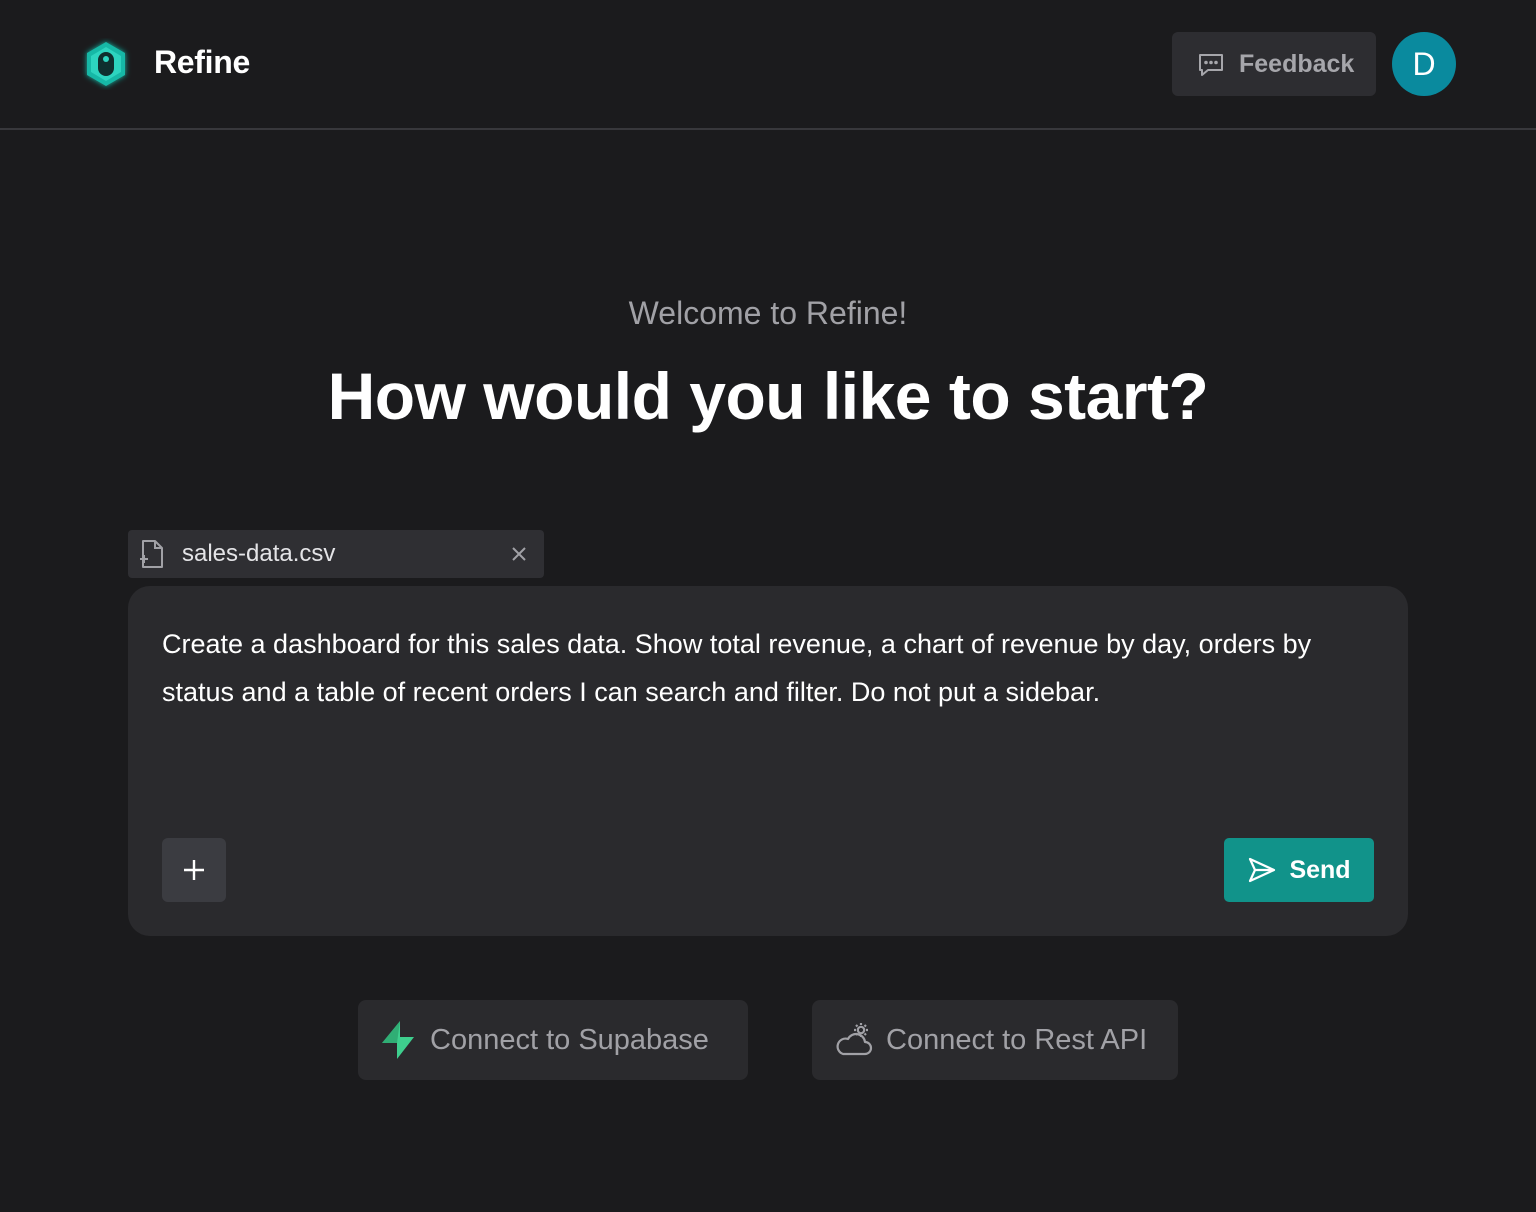 The image size is (1536, 1212). I want to click on send-button: Send, so click(1299, 870).